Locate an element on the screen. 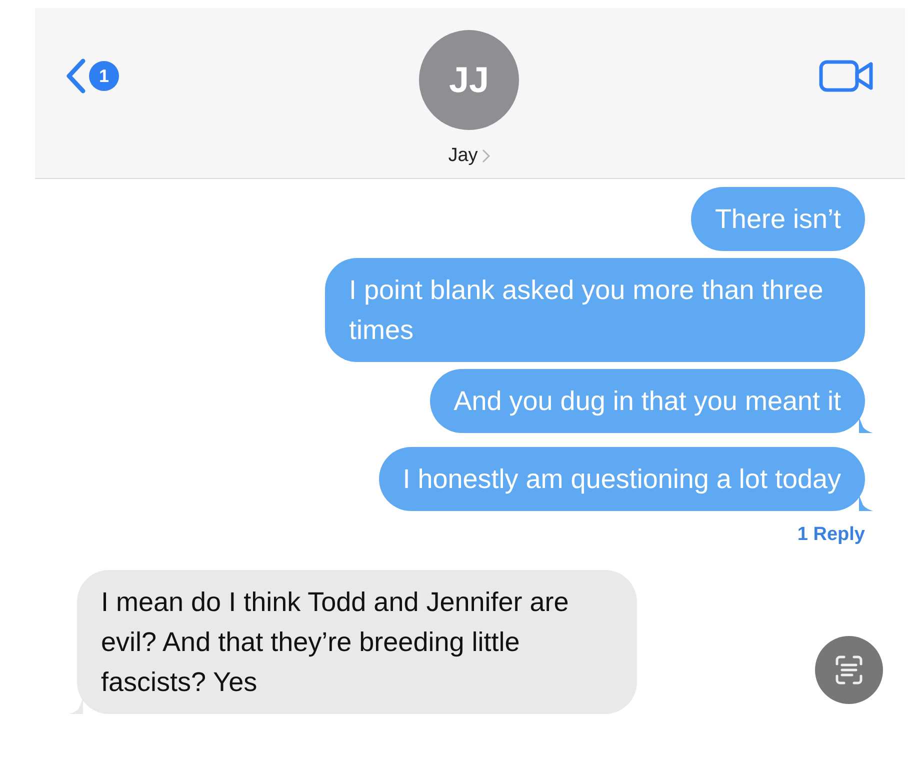  back-button: 1 is located at coordinates (92, 76).